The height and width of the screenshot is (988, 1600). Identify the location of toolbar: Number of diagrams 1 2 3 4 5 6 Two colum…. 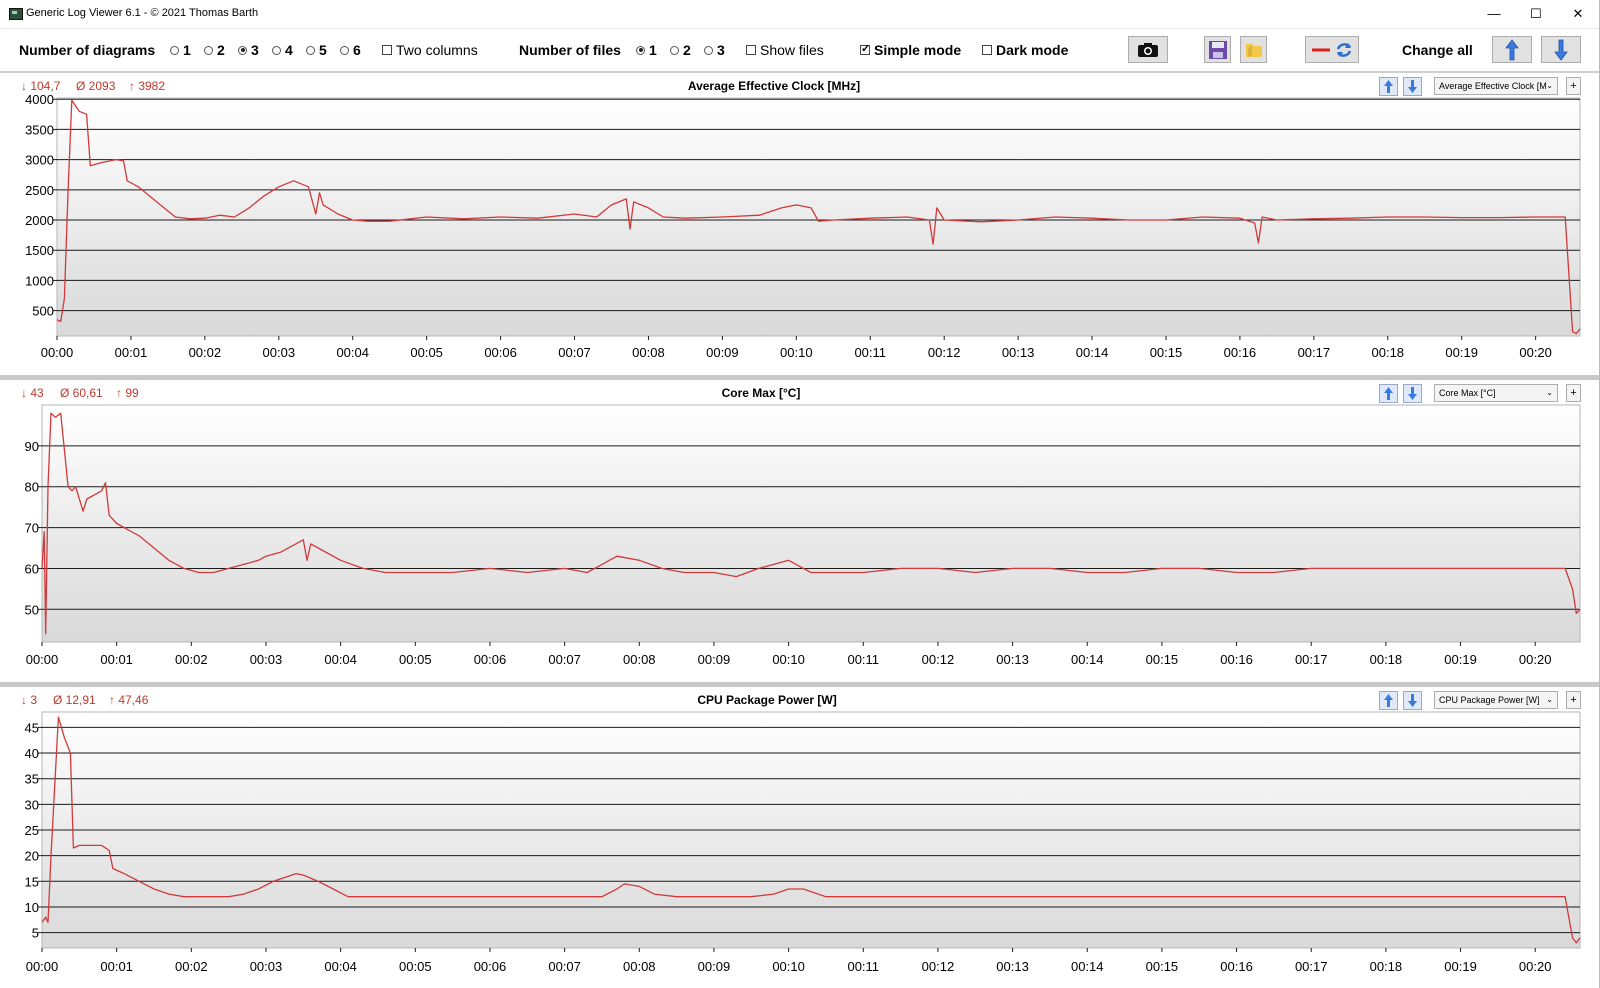
(800, 51).